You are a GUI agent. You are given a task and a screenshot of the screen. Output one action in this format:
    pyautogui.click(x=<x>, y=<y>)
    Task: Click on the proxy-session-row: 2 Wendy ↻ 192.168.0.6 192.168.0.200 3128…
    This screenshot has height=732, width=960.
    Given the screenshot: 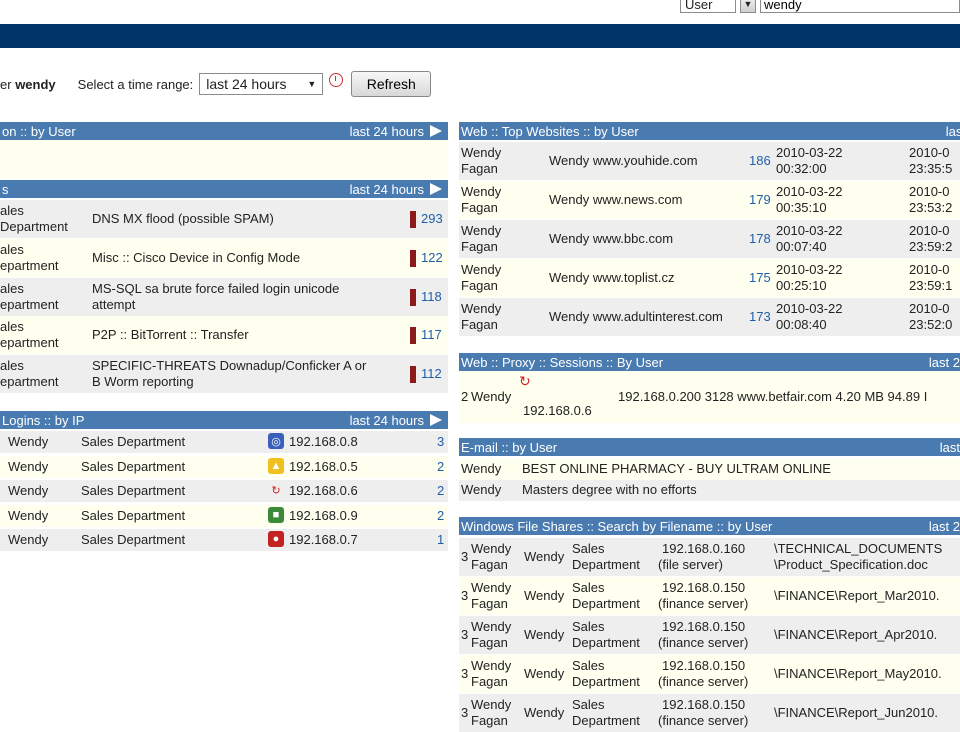 What is the action you would take?
    pyautogui.click(x=709, y=397)
    